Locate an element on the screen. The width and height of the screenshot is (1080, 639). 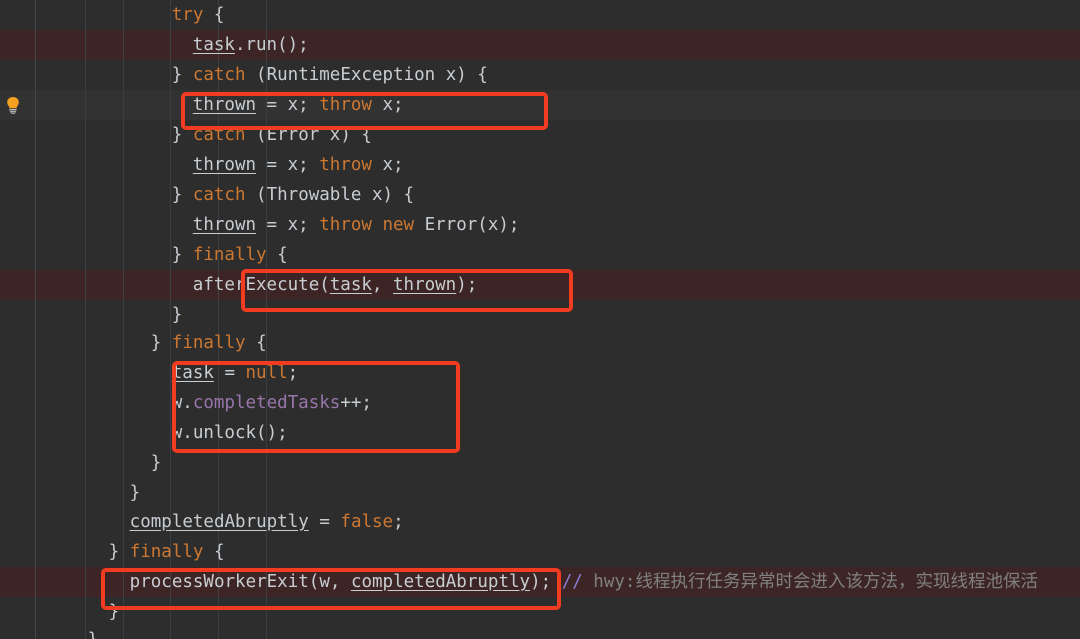
code-token-plain: processWorkerExit(w, is located at coordinates (240, 582).